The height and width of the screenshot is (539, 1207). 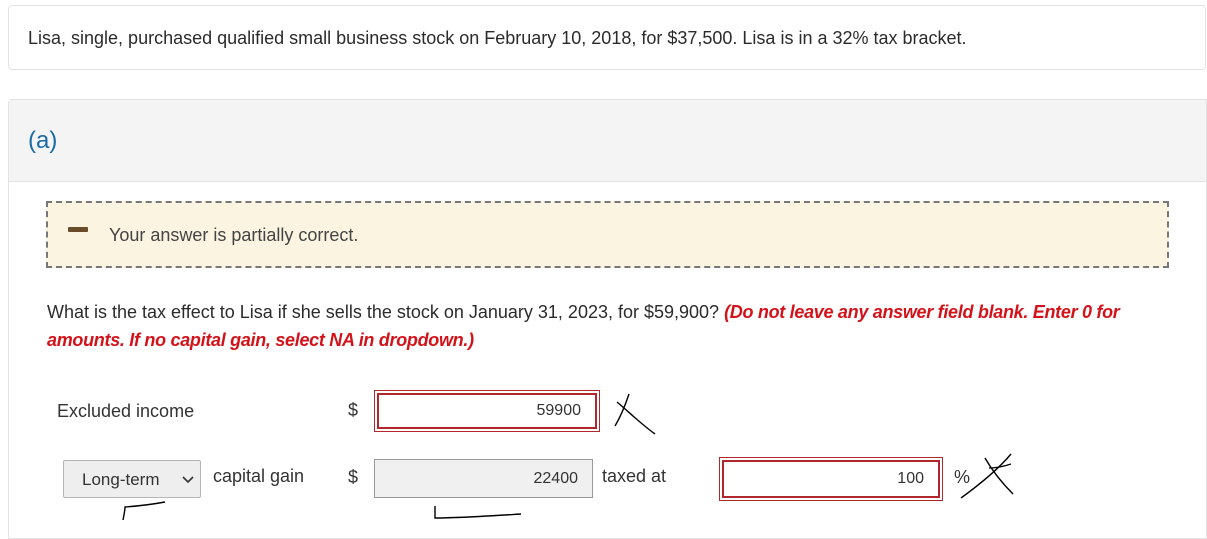 What do you see at coordinates (607, 234) in the screenshot?
I see `feedback-box: Your answer is partially correct.` at bounding box center [607, 234].